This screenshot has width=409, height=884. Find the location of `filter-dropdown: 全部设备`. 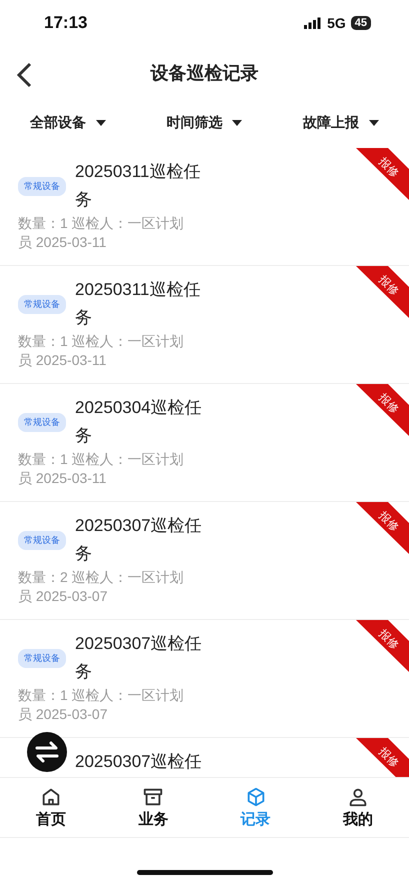

filter-dropdown: 全部设备 is located at coordinates (68, 123).